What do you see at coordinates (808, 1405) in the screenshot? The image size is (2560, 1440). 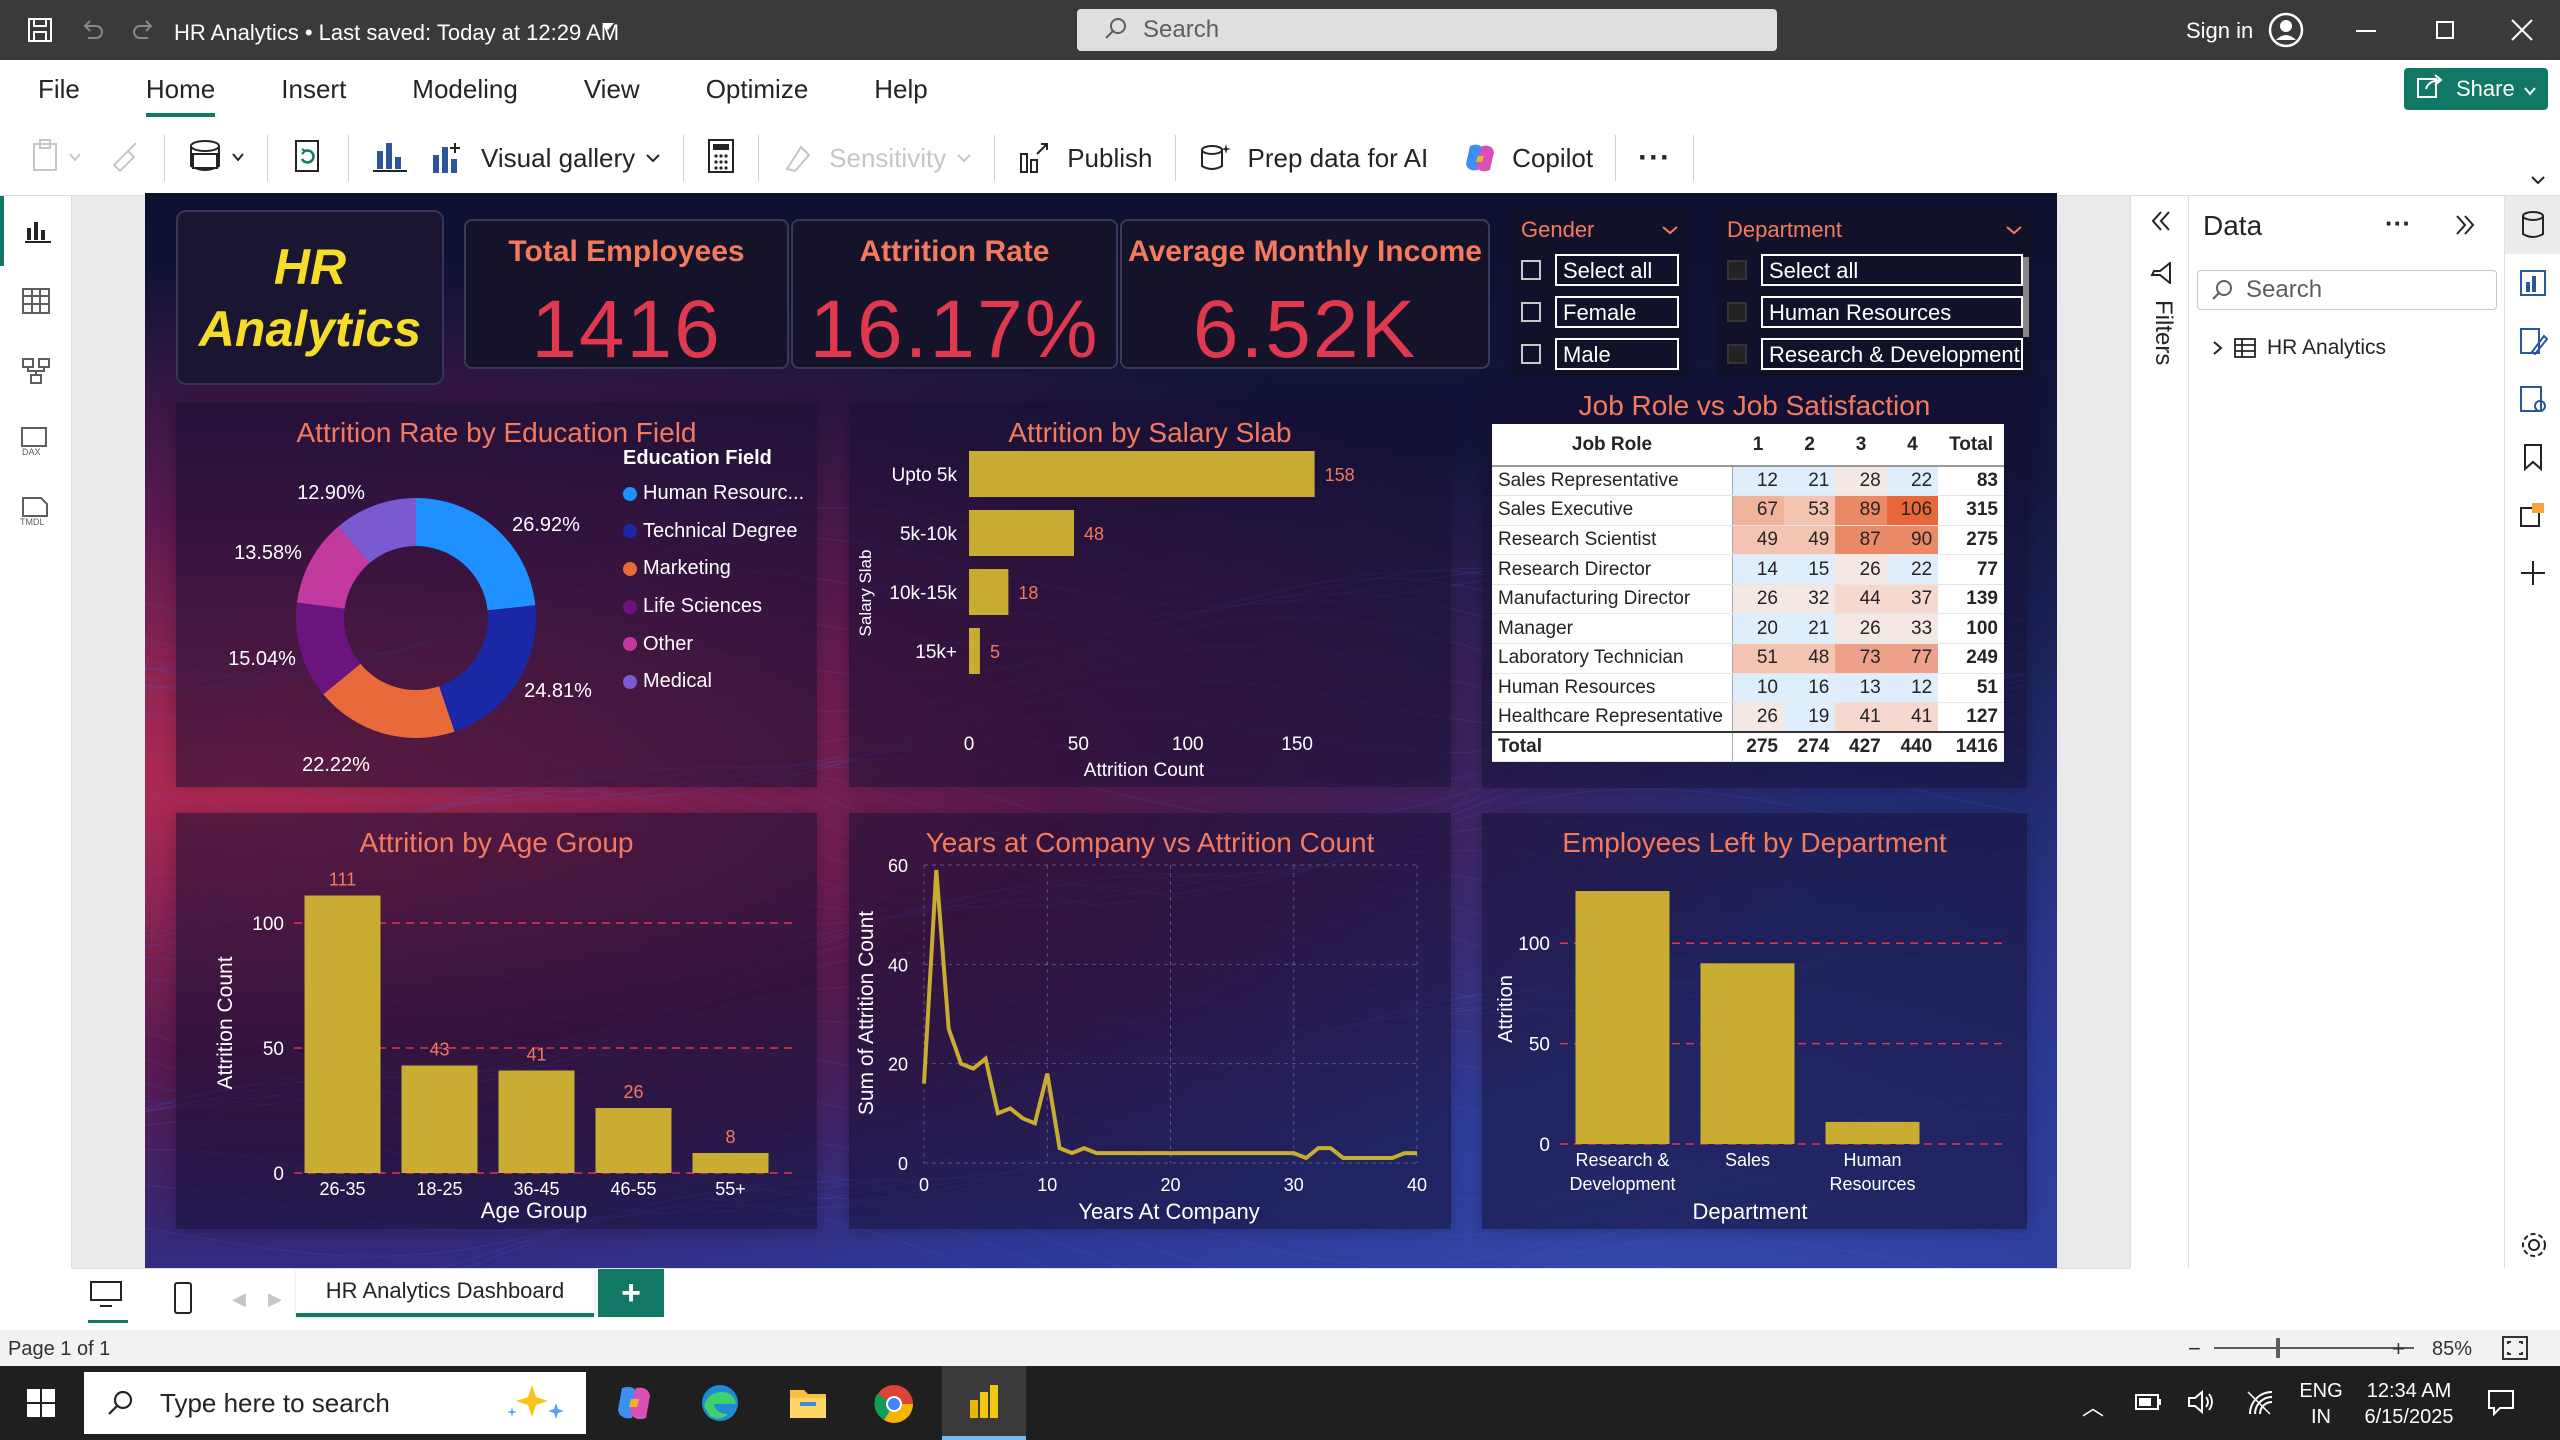 I see `file-explorer-icon` at bounding box center [808, 1405].